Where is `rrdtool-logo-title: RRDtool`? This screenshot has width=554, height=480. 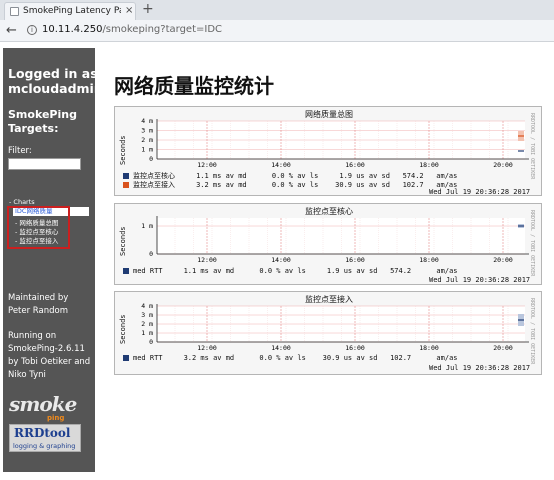 rrdtool-logo-title: RRDtool is located at coordinates (42, 433).